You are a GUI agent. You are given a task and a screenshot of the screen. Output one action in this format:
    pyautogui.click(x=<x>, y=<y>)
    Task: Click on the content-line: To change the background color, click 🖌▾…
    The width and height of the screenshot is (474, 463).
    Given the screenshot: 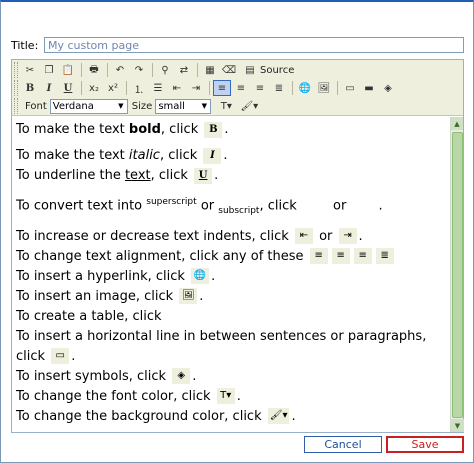 What is the action you would take?
    pyautogui.click(x=156, y=416)
    